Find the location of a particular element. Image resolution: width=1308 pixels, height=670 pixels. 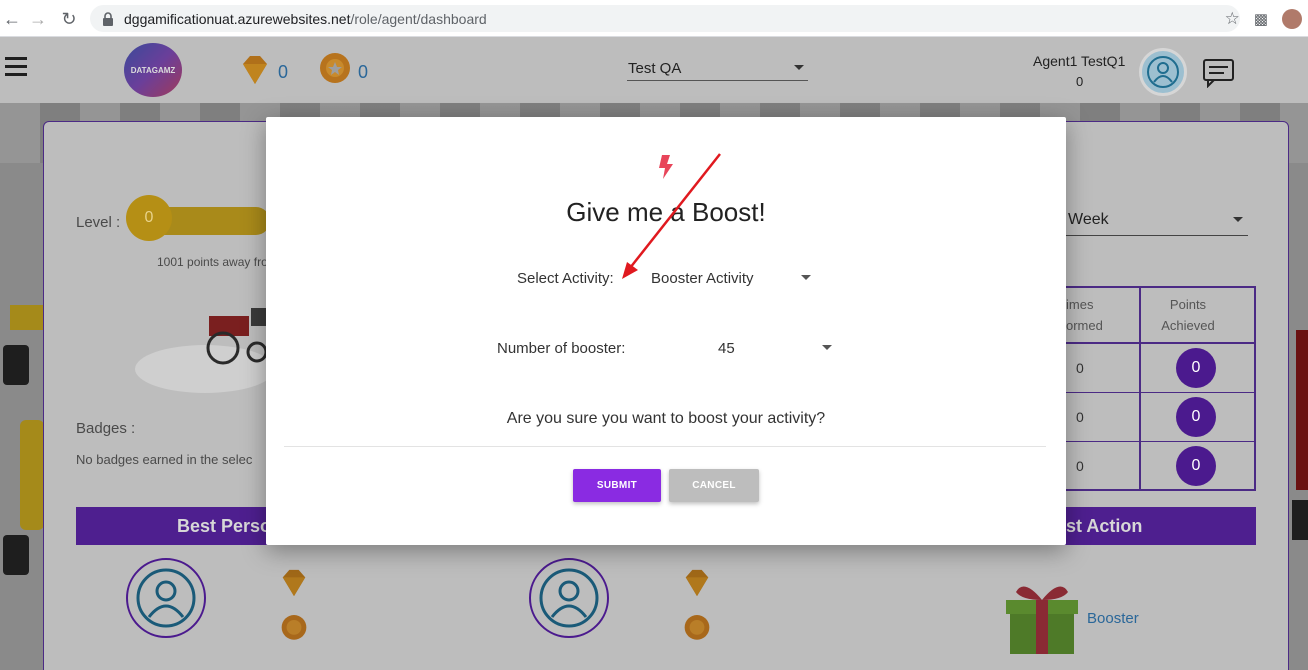

browser-actions: ☆ ▩ is located at coordinates (1266, 18).